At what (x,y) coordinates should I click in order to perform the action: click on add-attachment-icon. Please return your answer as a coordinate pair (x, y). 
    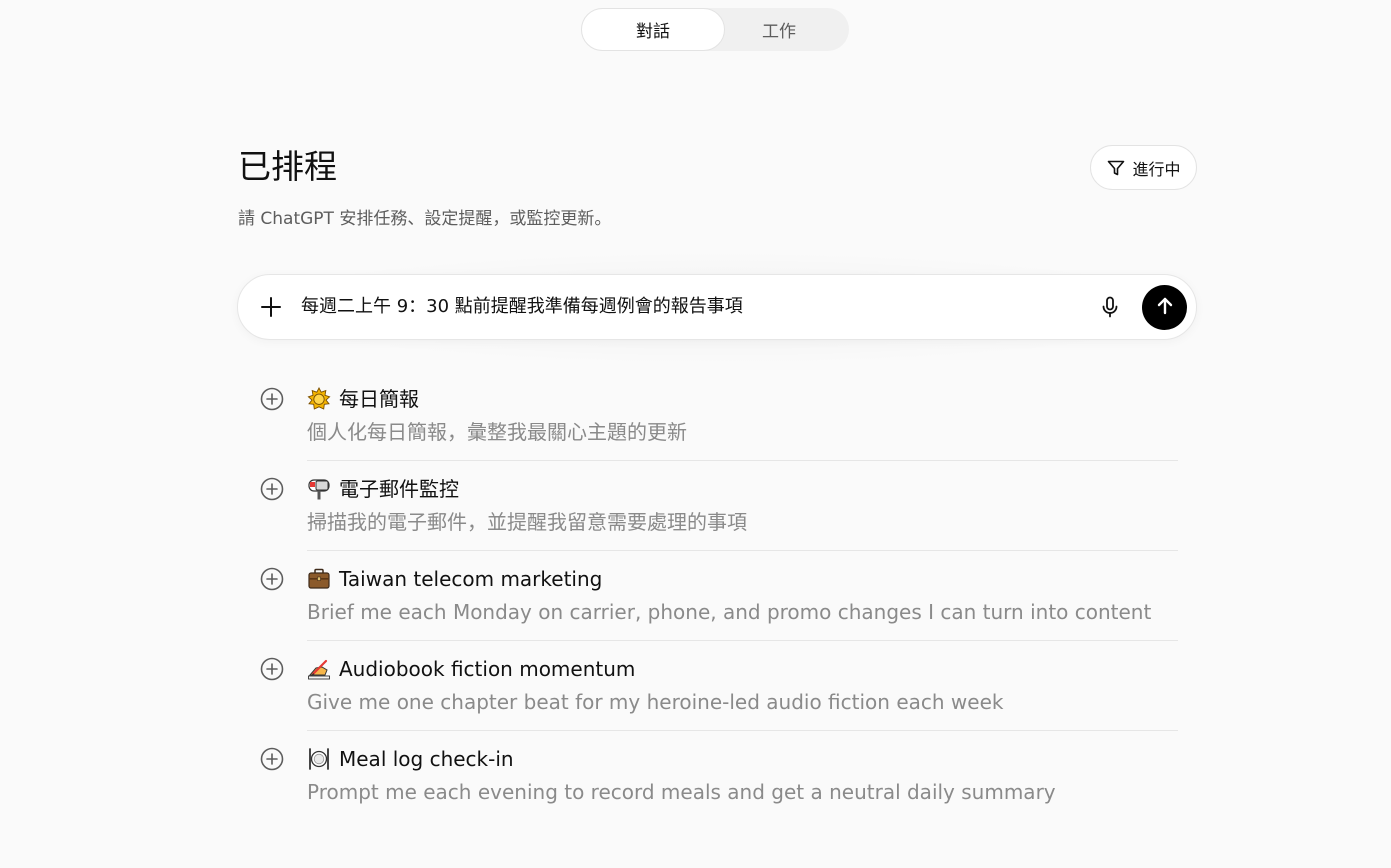
    Looking at the image, I should click on (271, 307).